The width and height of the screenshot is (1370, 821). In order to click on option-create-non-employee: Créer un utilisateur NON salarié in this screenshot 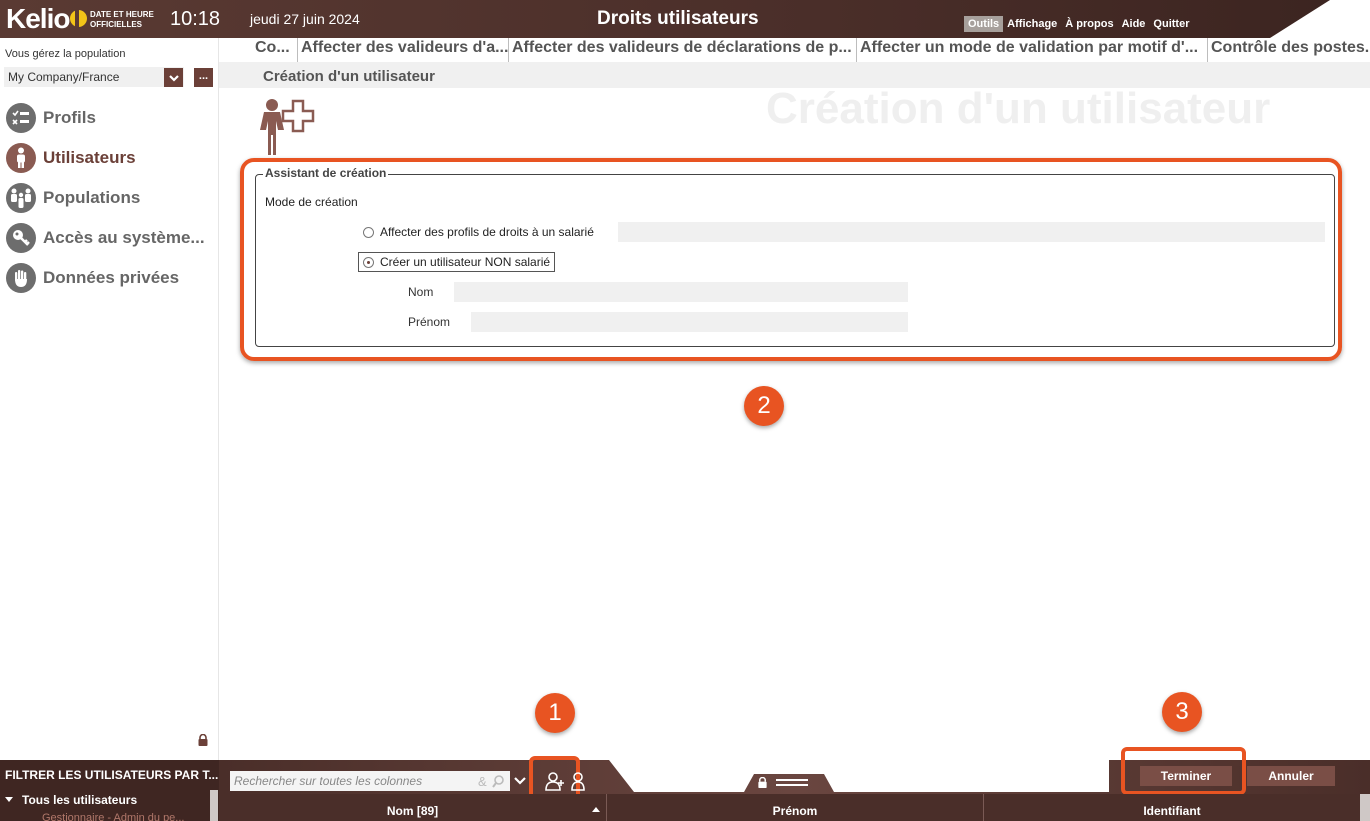, I will do `click(457, 262)`.